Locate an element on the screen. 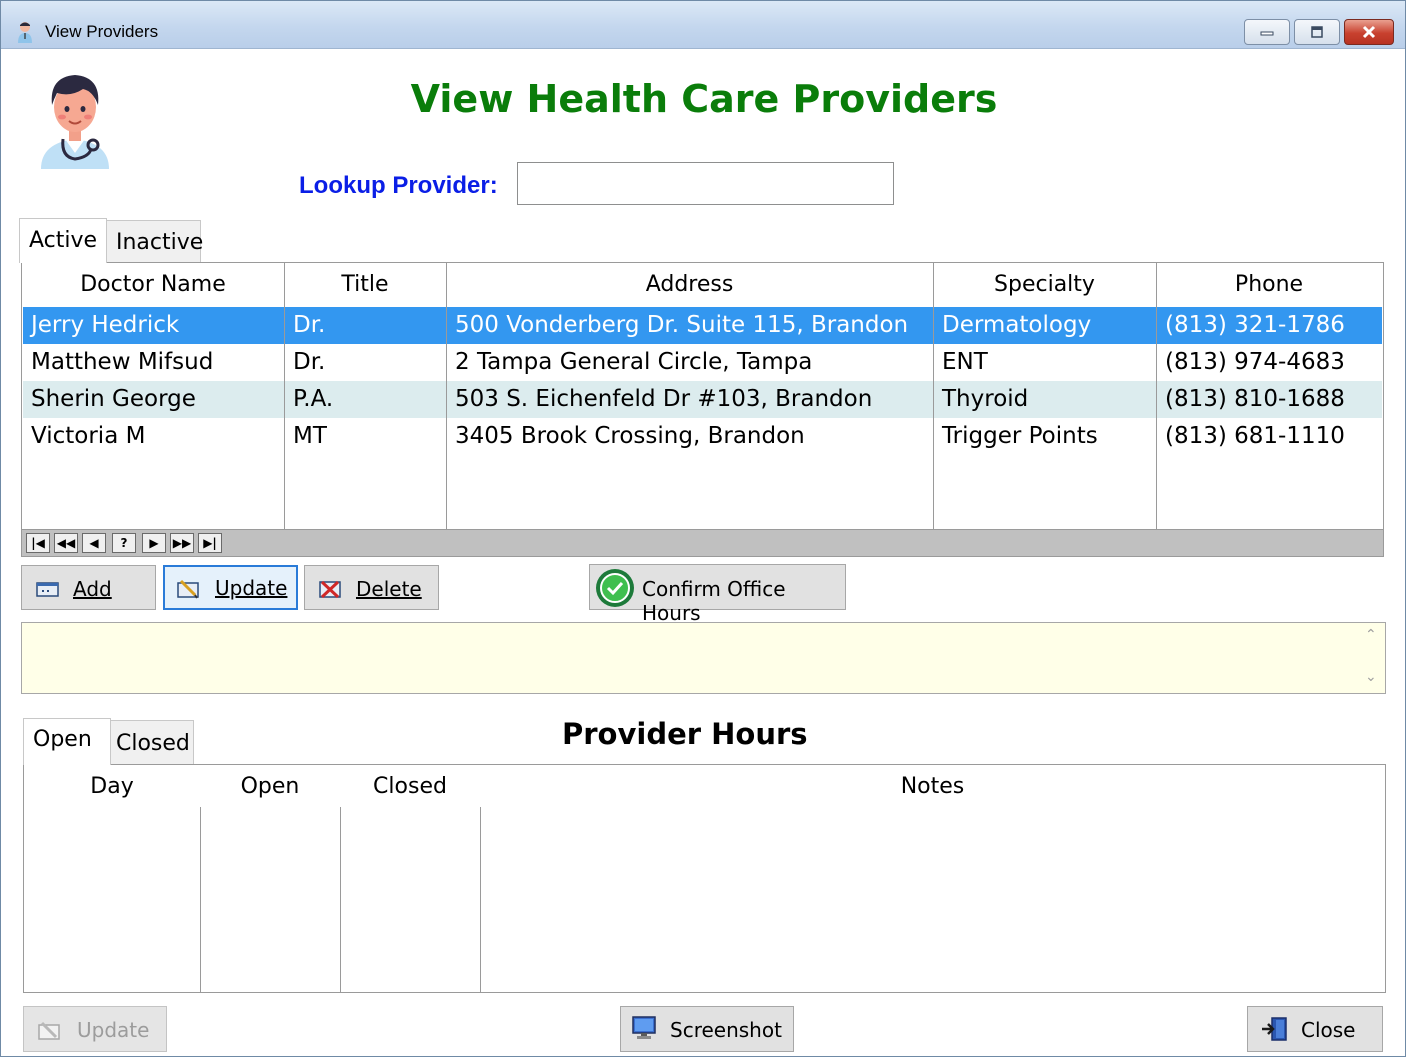 The image size is (1406, 1057). confirm-office-hours-label: Confirm Office Hours is located at coordinates (714, 601).